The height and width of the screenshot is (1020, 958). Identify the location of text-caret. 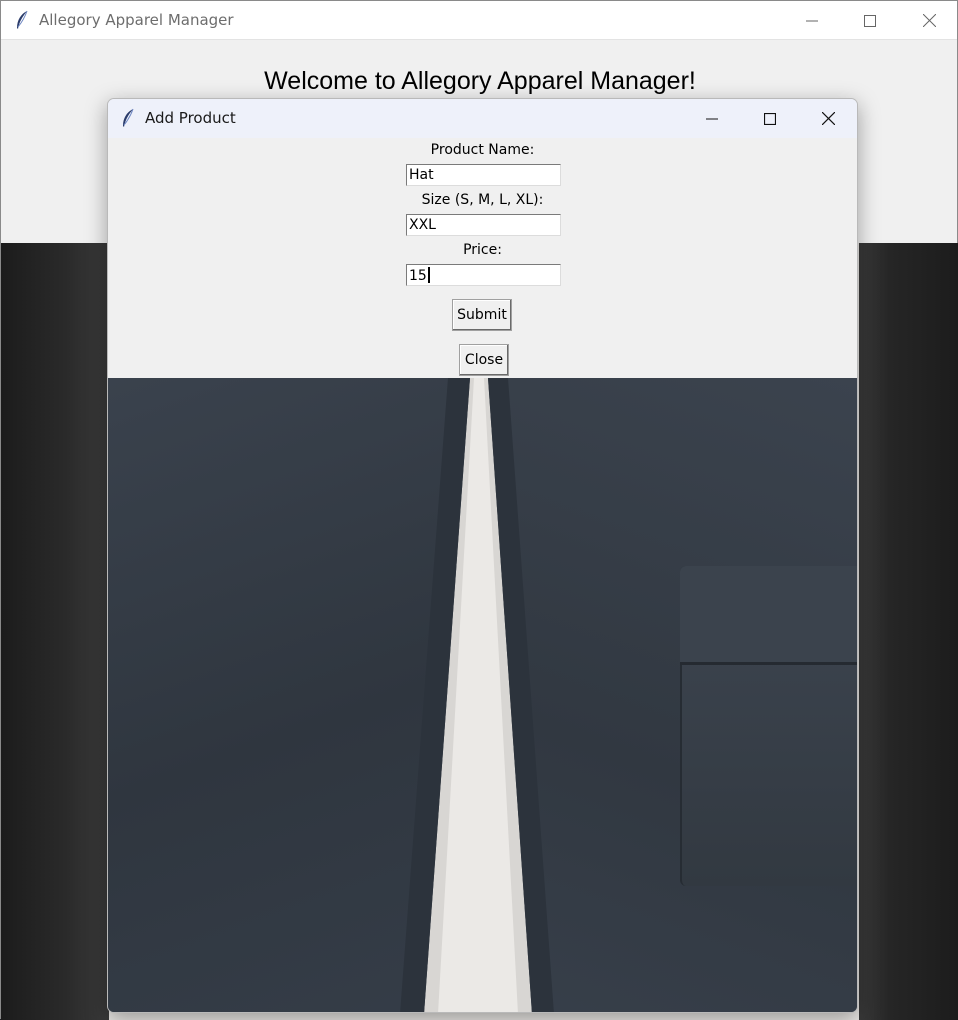
(428, 275).